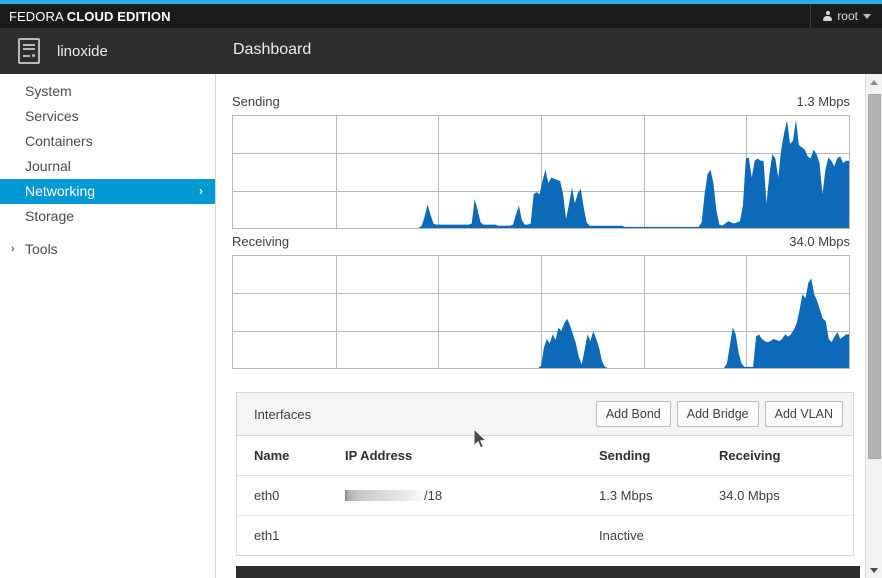  What do you see at coordinates (659, 456) in the screenshot?
I see `column-header-sending: Sending` at bounding box center [659, 456].